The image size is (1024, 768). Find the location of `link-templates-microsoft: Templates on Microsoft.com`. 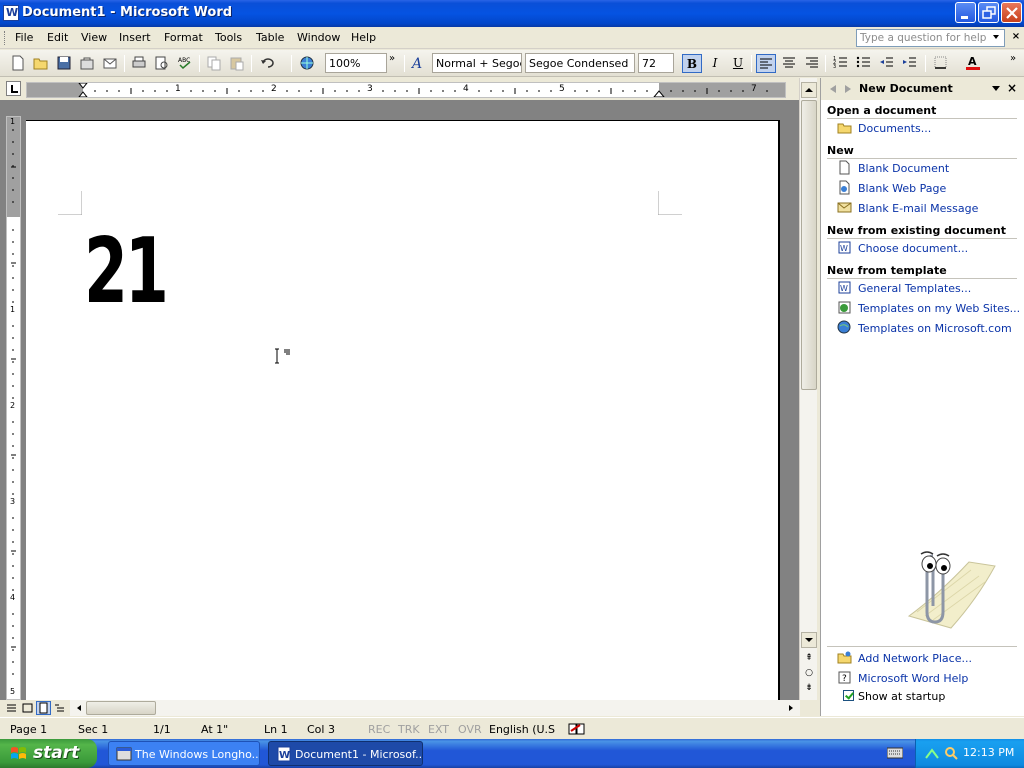

link-templates-microsoft: Templates on Microsoft.com is located at coordinates (935, 328).